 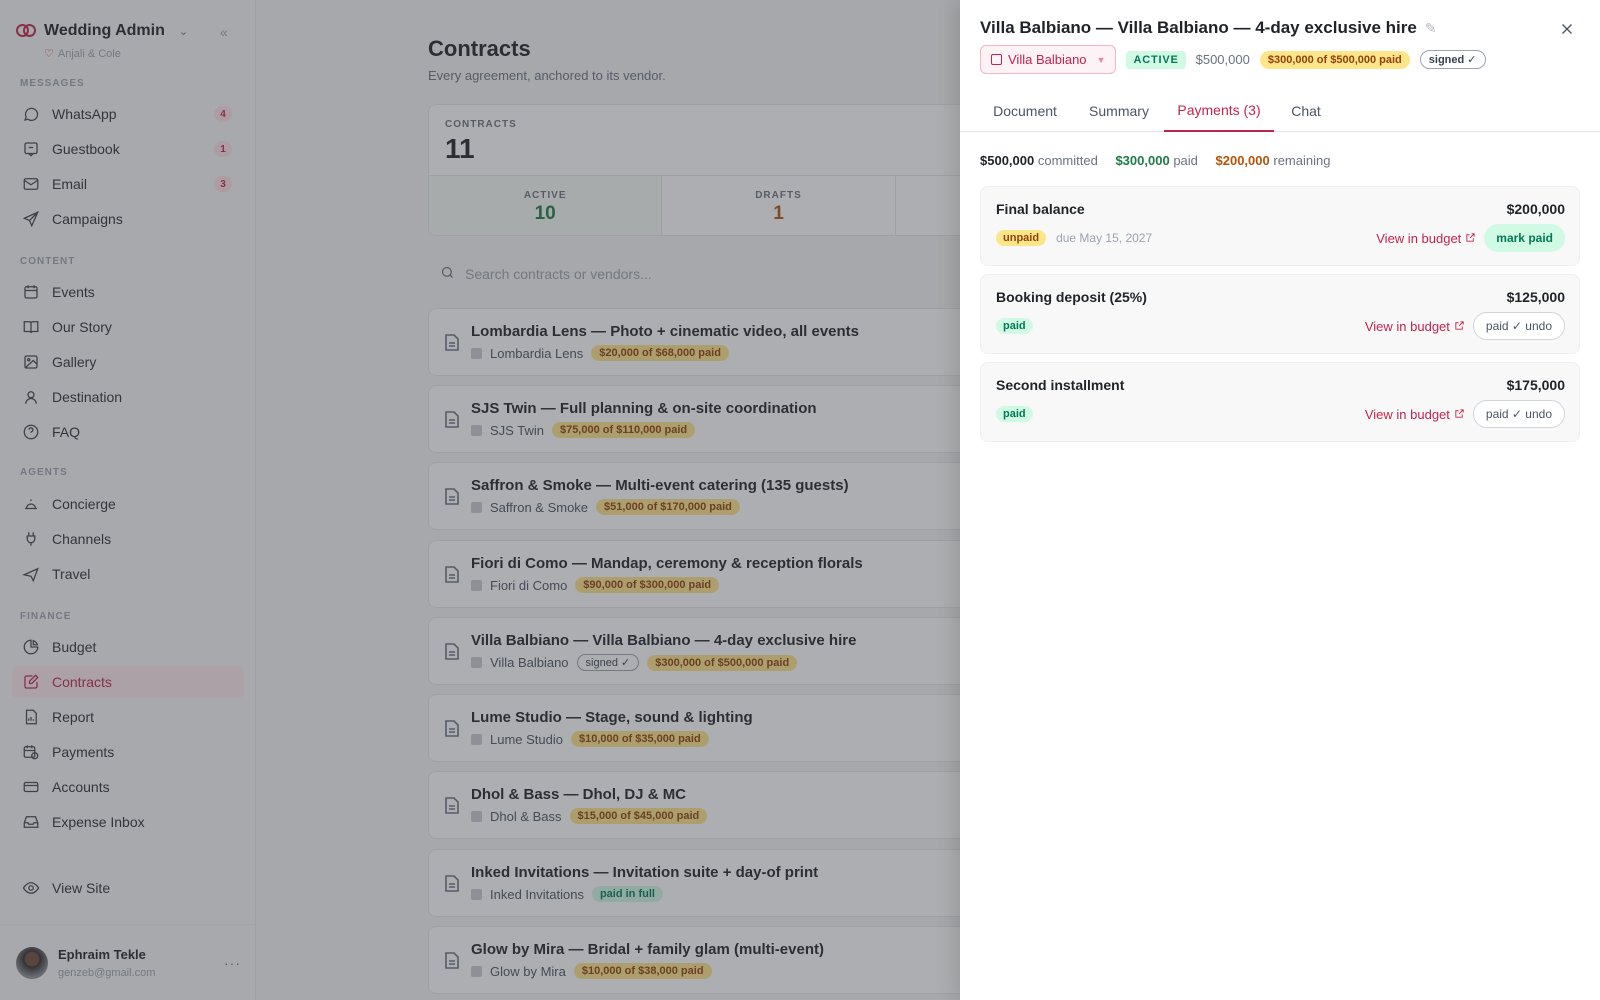 I want to click on mark-paid-button: mark paid, so click(x=1524, y=238).